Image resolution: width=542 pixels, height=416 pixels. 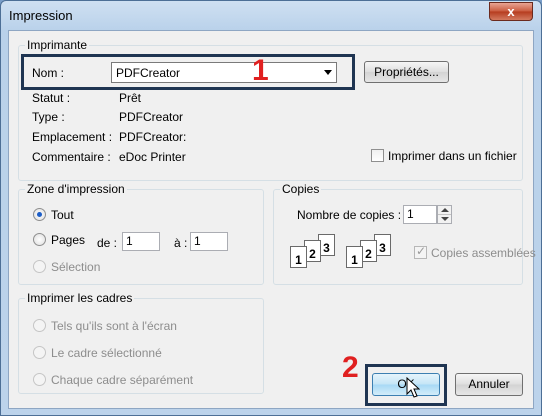 What do you see at coordinates (444, 214) in the screenshot?
I see `copies-spinner` at bounding box center [444, 214].